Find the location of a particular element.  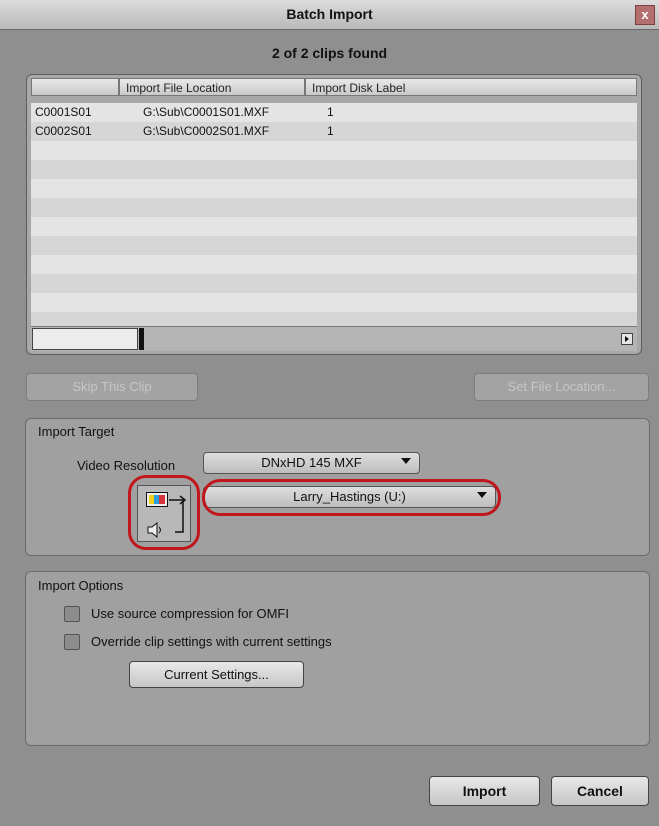

skip-this-clip-button: Skip This Clip is located at coordinates (112, 387).